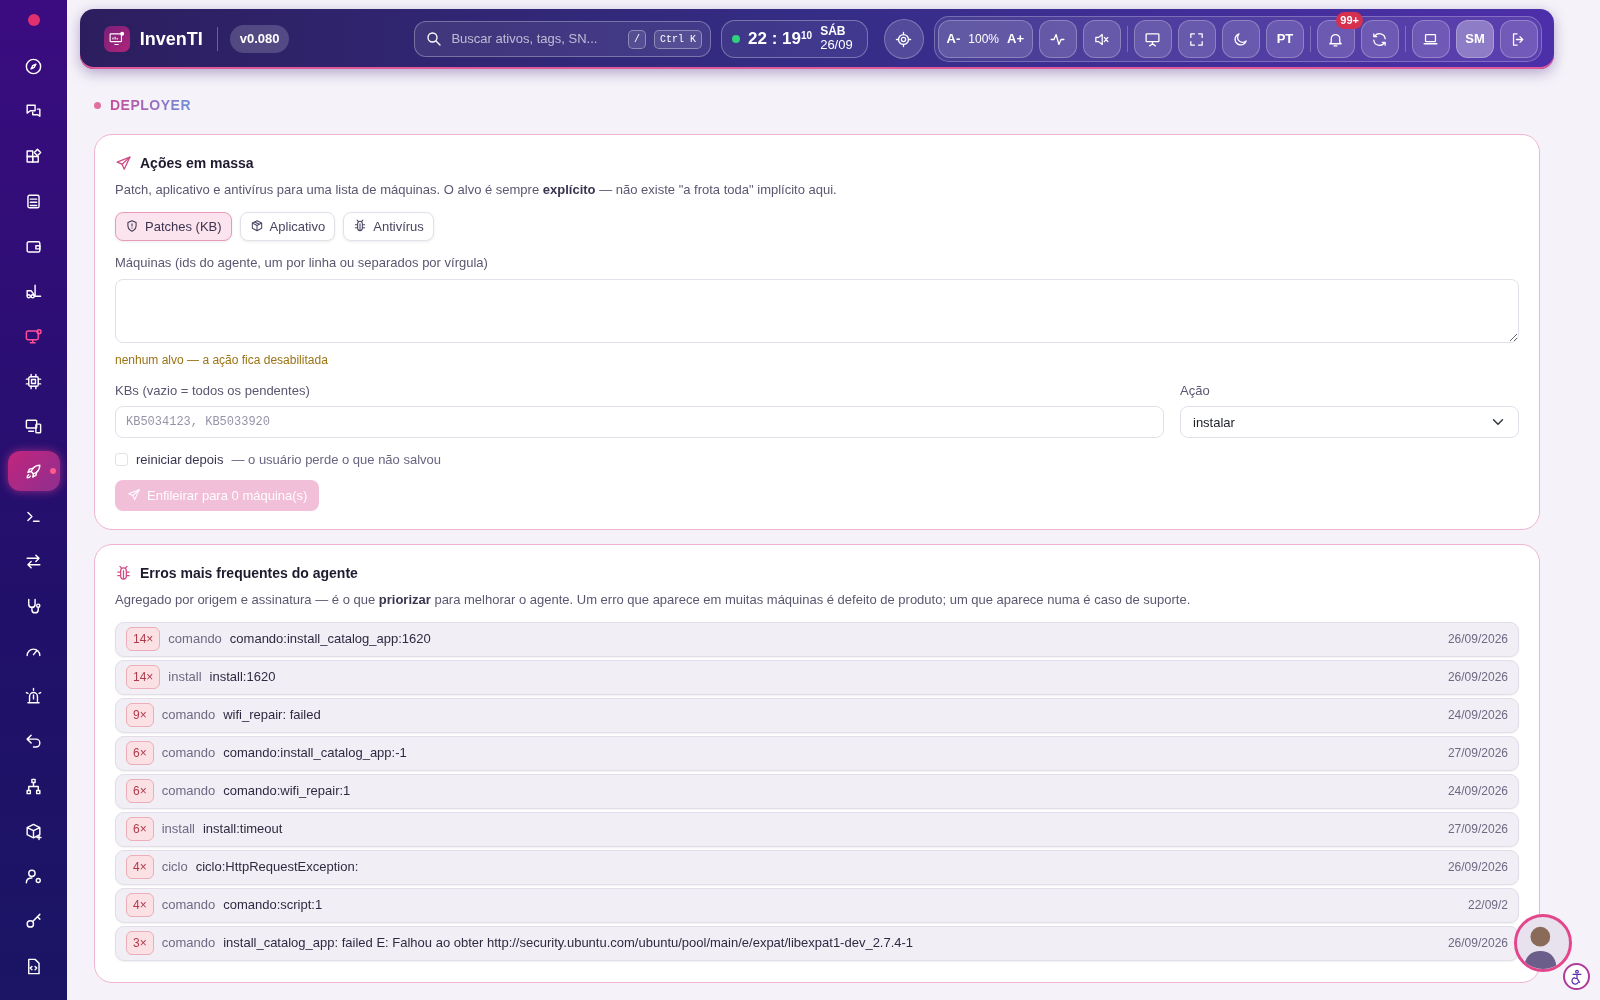 Image resolution: width=1600 pixels, height=1000 pixels. I want to click on error-row: 3× comando install_catalog_app: failed E: Falhou ao obter http://security.ubuntu.com/ubuntu/pool/main/e/expat/libexpat1-dev_2.7.4-1 26/09/2026, so click(817, 943).